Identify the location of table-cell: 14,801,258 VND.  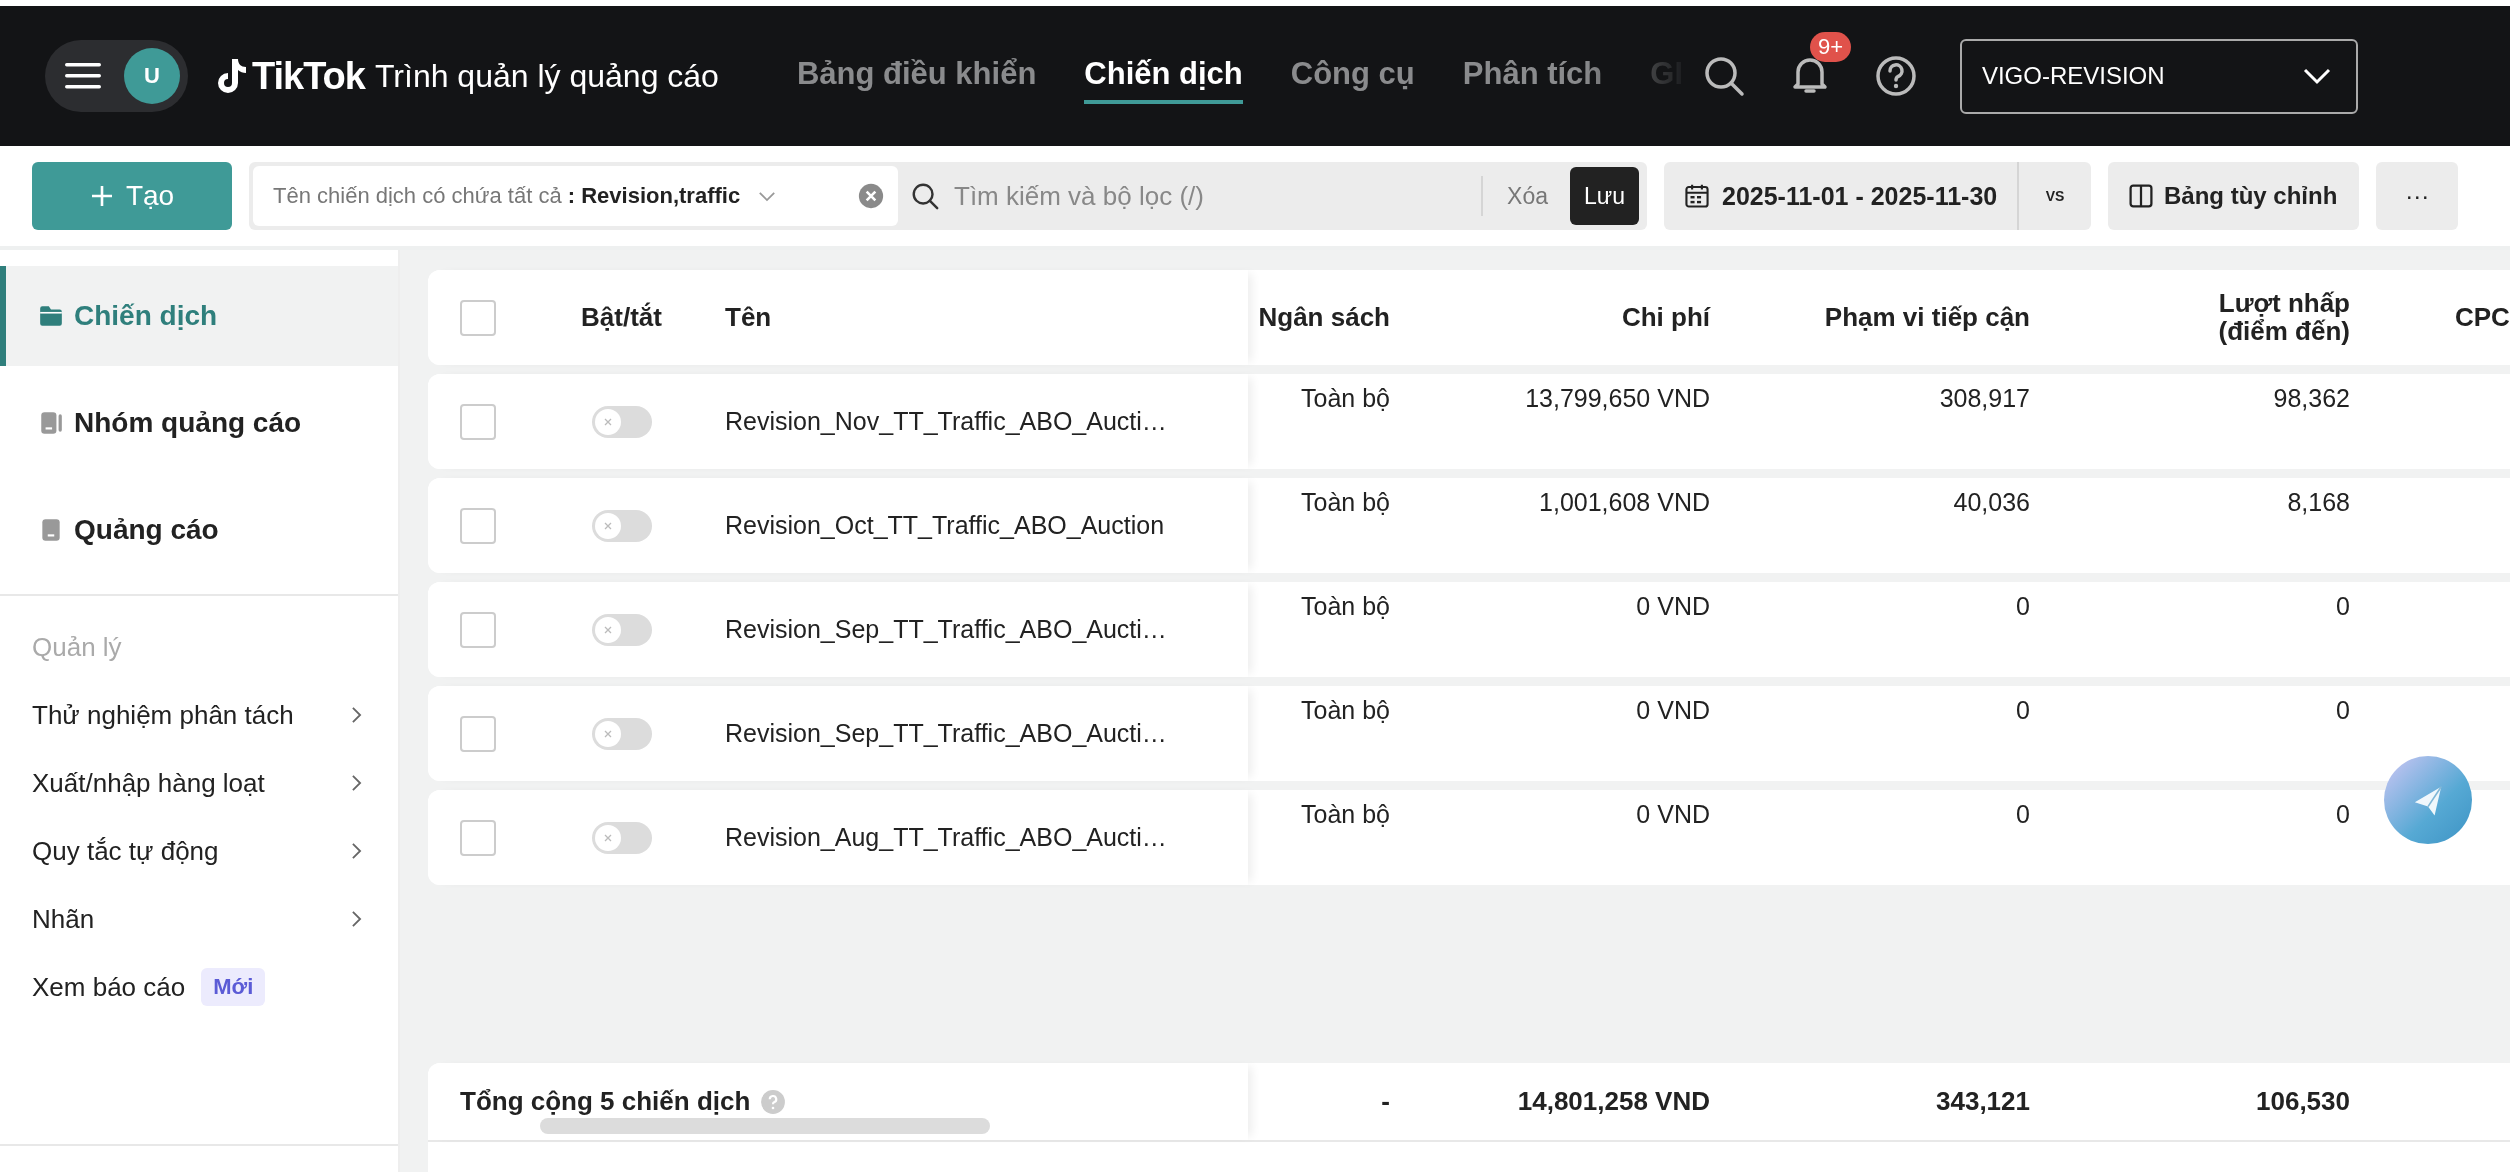
(1613, 1101).